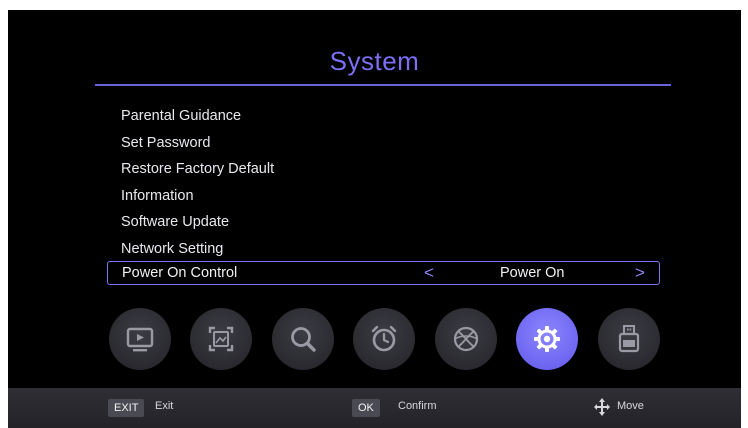  Describe the element at coordinates (429, 273) in the screenshot. I see `previous-option-arrow: <` at that location.